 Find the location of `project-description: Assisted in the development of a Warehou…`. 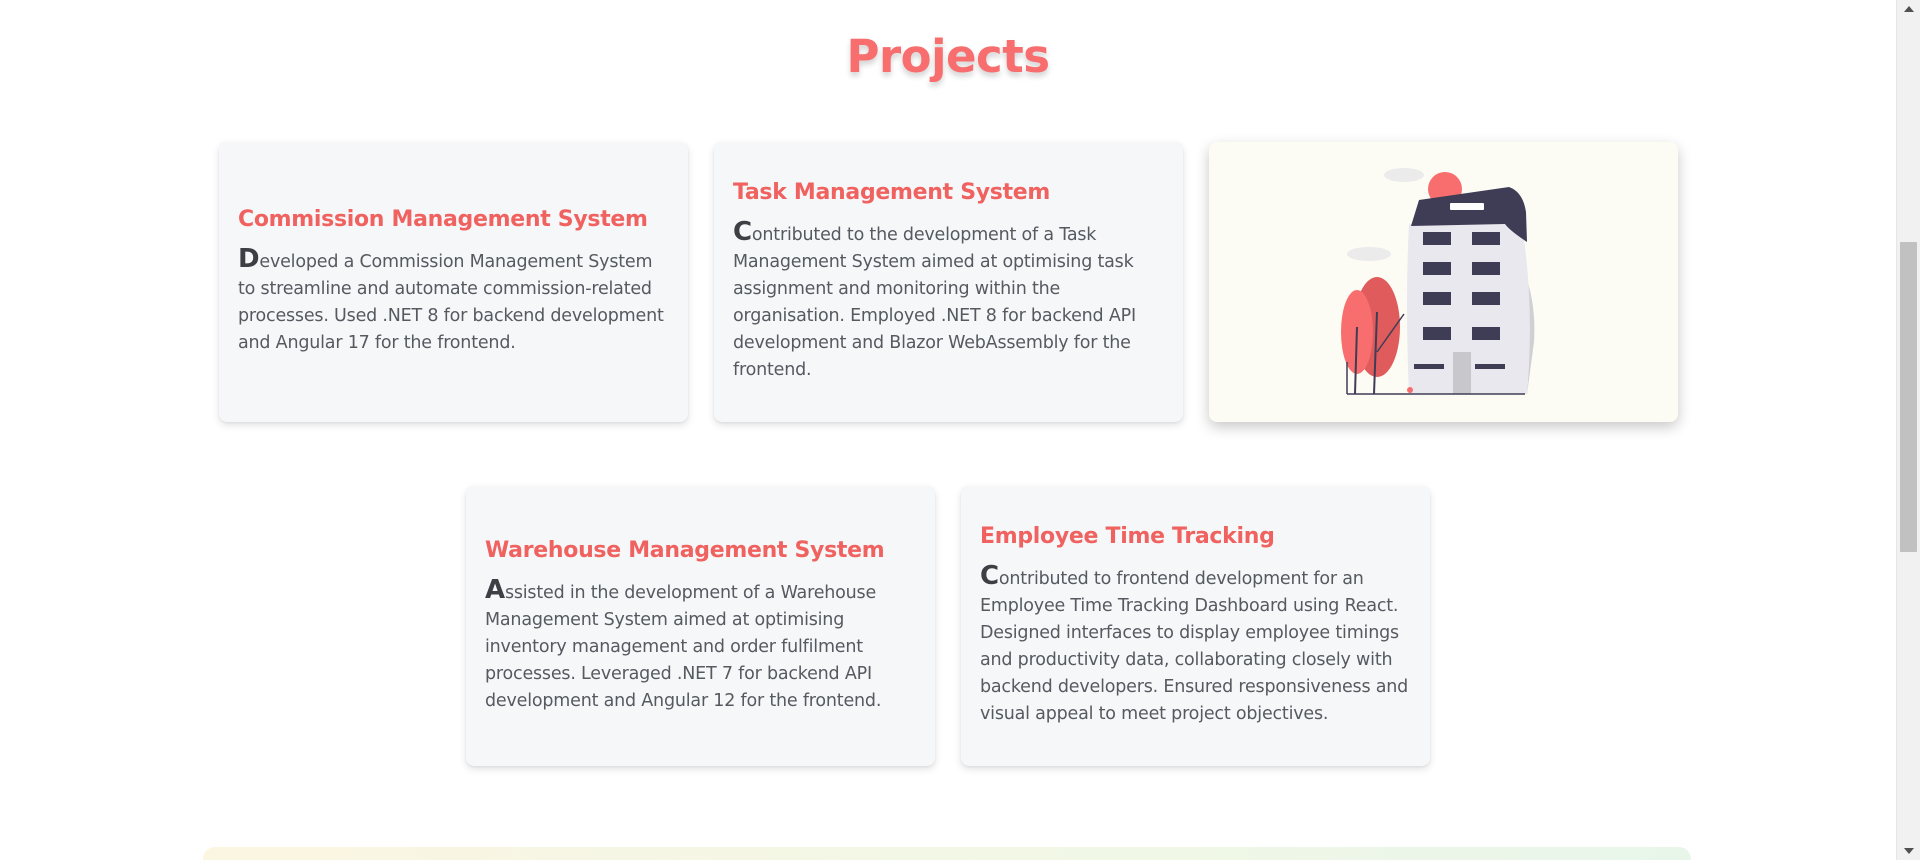

project-description: Assisted in the development of a Warehou… is located at coordinates (701, 644).